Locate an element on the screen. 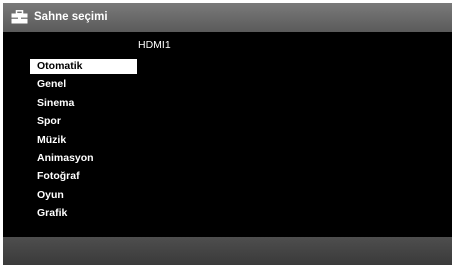 This screenshot has width=455, height=268. page-title: Sahne seçimi is located at coordinates (71, 17).